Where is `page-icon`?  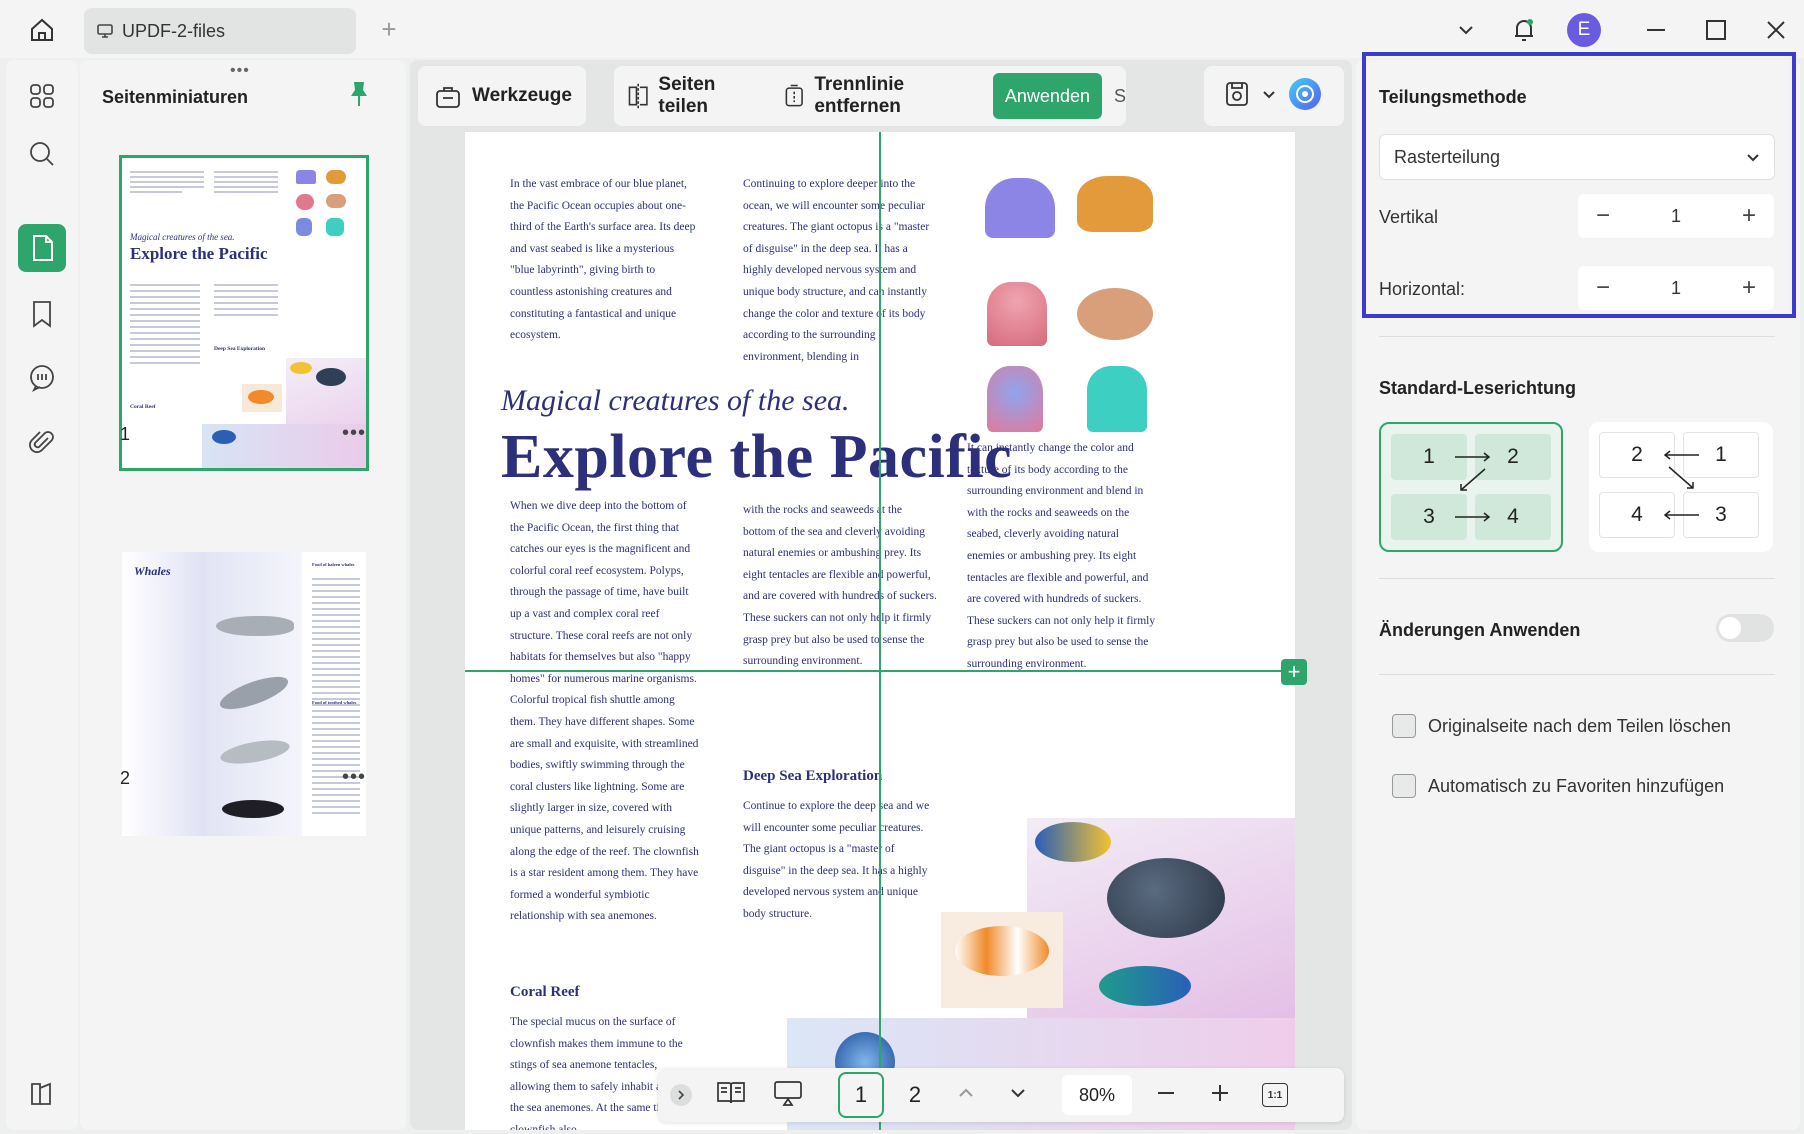 page-icon is located at coordinates (43, 248).